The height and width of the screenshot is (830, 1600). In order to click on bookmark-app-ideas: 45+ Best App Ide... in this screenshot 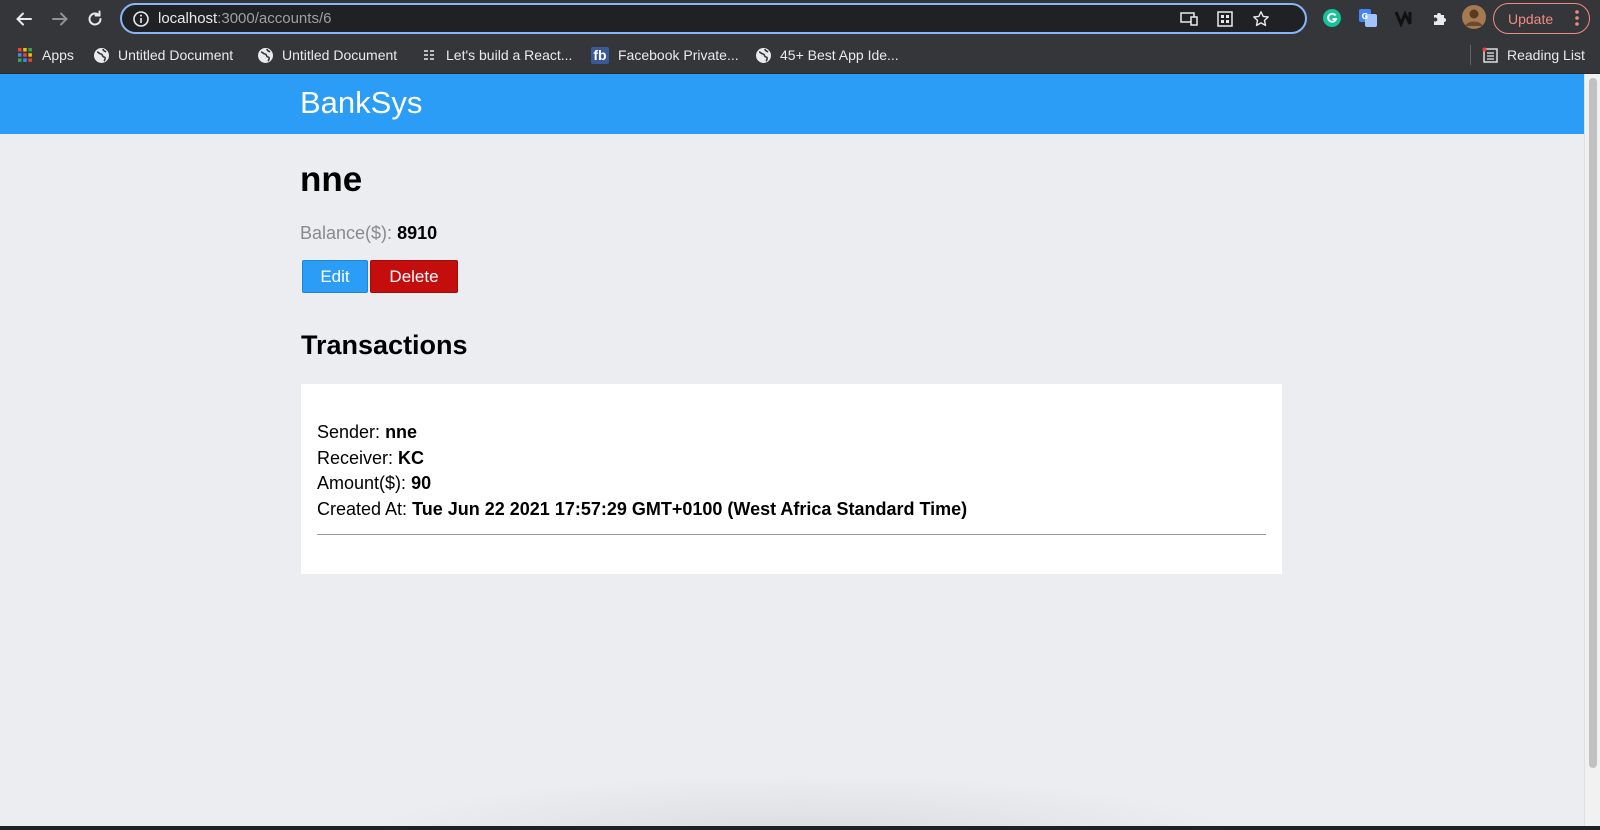, I will do `click(826, 55)`.